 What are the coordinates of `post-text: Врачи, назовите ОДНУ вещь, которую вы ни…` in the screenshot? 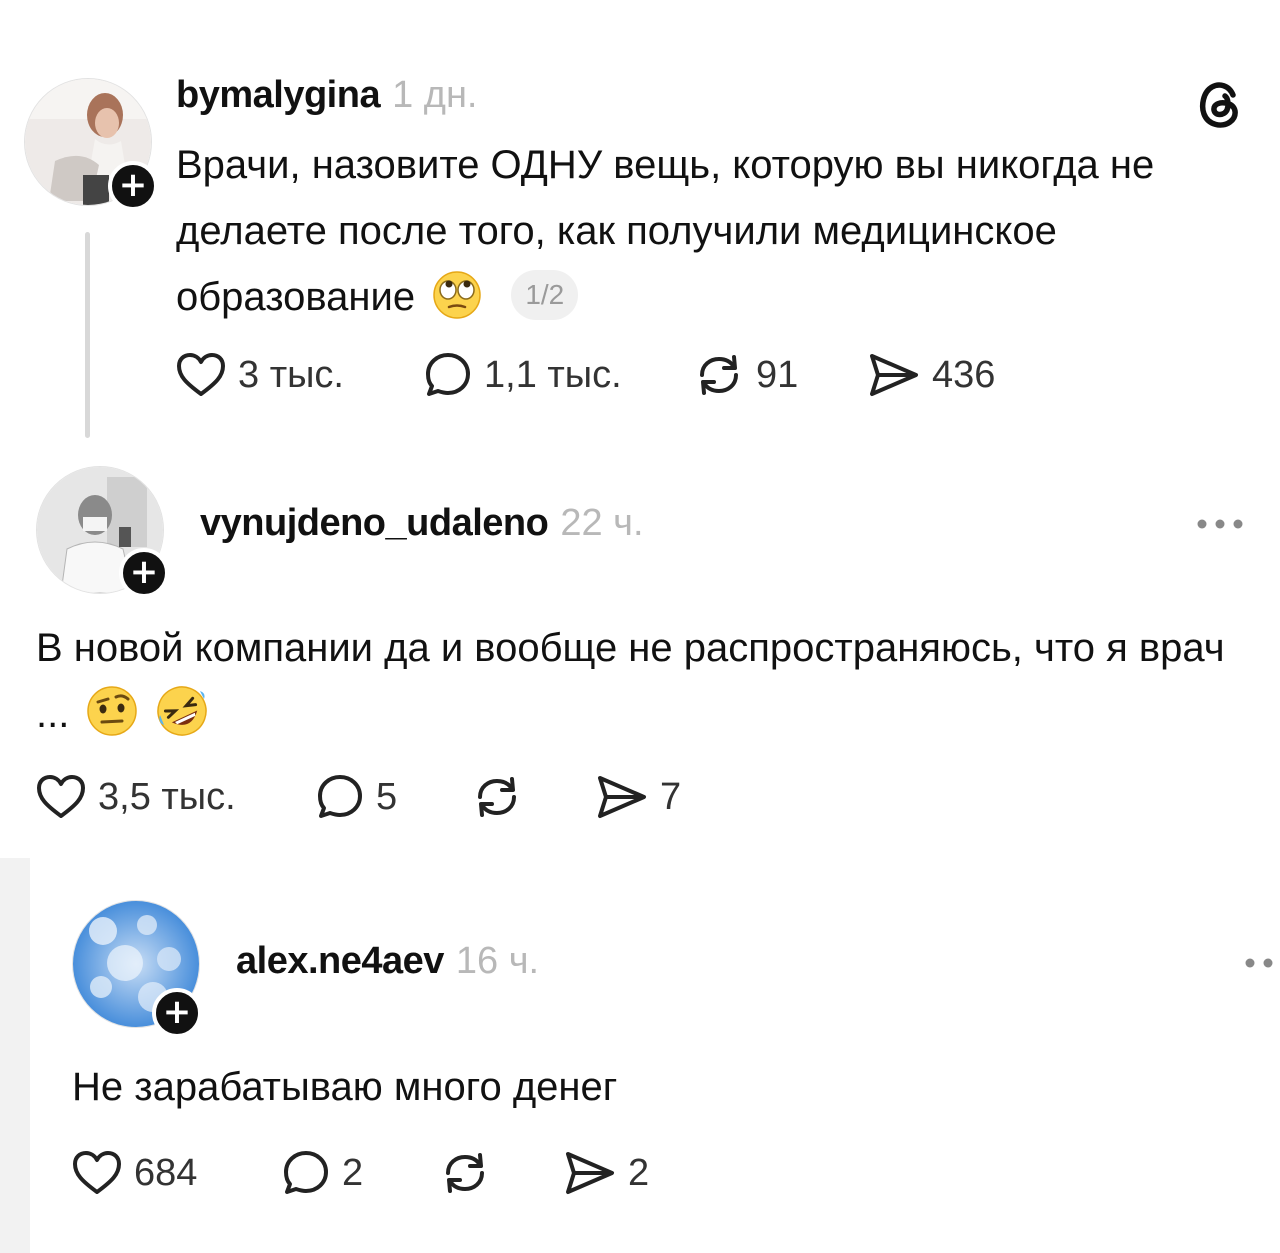 It's located at (665, 231).